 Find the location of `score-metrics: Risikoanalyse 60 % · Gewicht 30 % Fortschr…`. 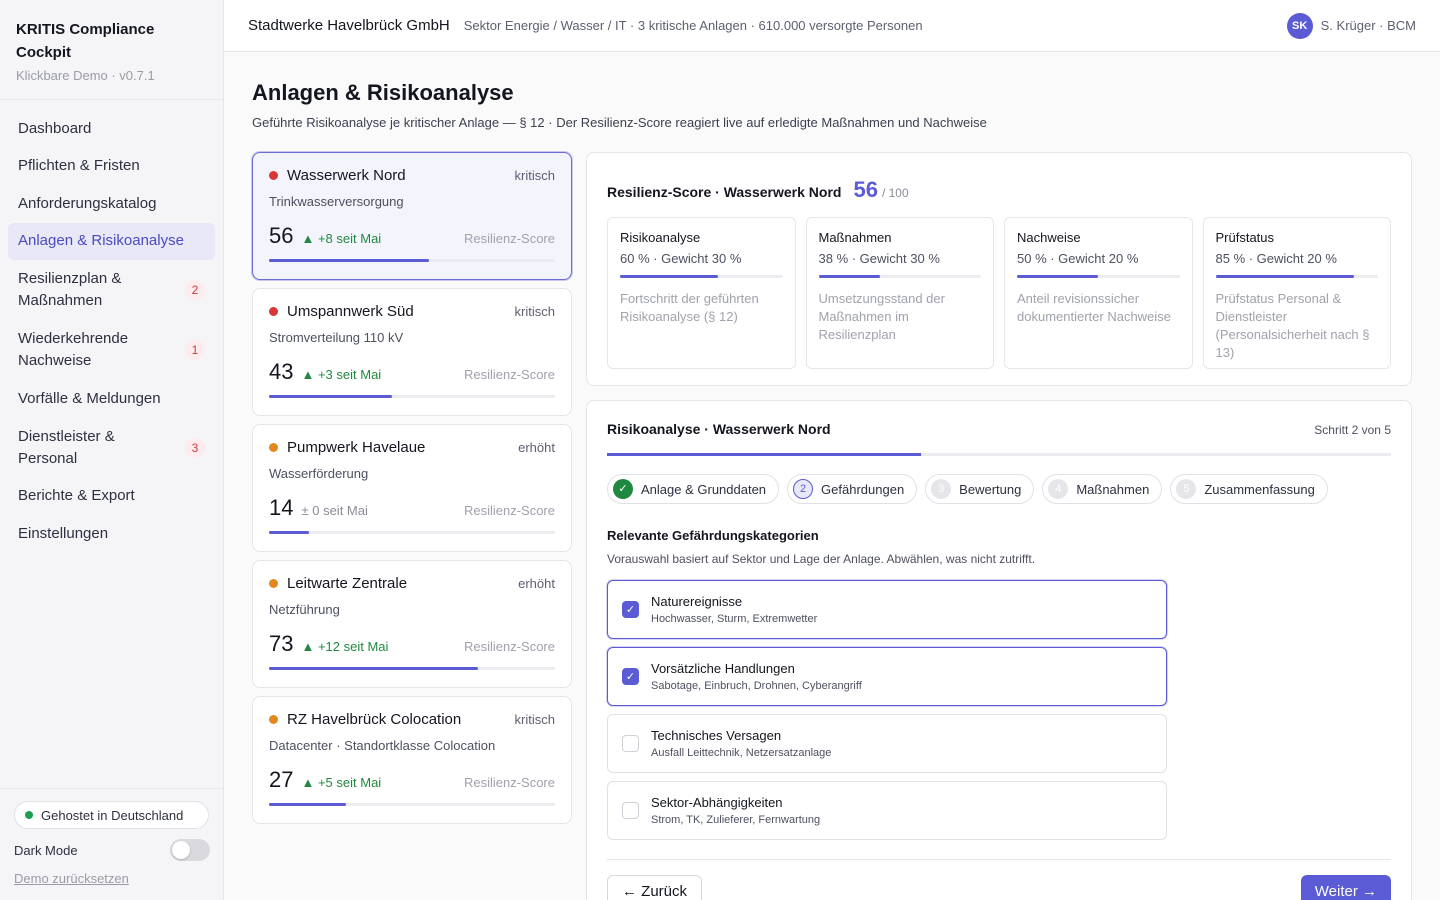

score-metrics: Risikoanalyse 60 % · Gewicht 30 % Fortschr… is located at coordinates (999, 293).